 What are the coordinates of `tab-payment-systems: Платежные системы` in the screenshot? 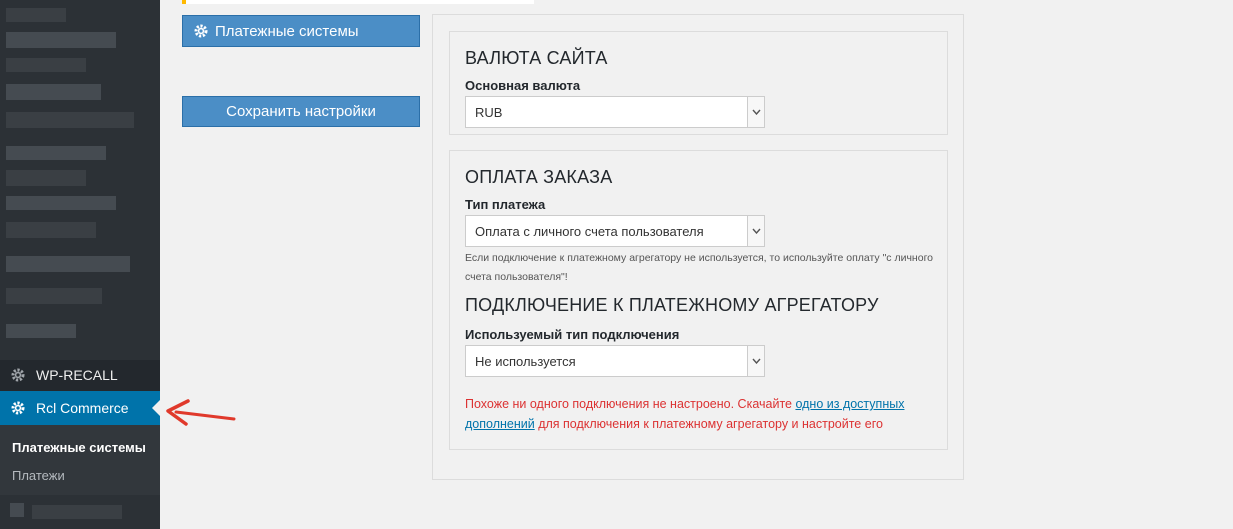 It's located at (301, 31).